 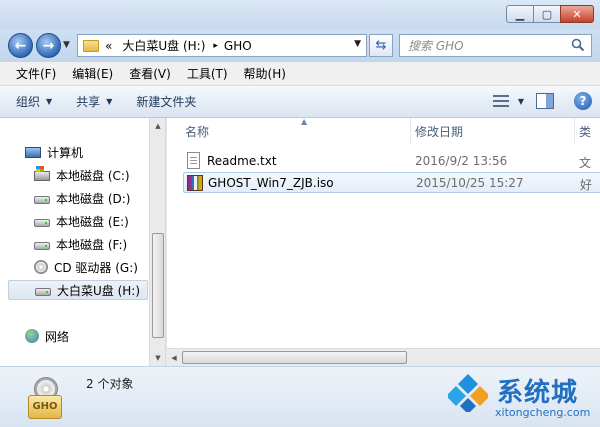 What do you see at coordinates (300, 74) in the screenshot?
I see `menu-bar: 文件(F) 编辑(E) 查看(V) 工具(T) 帮助(H)` at bounding box center [300, 74].